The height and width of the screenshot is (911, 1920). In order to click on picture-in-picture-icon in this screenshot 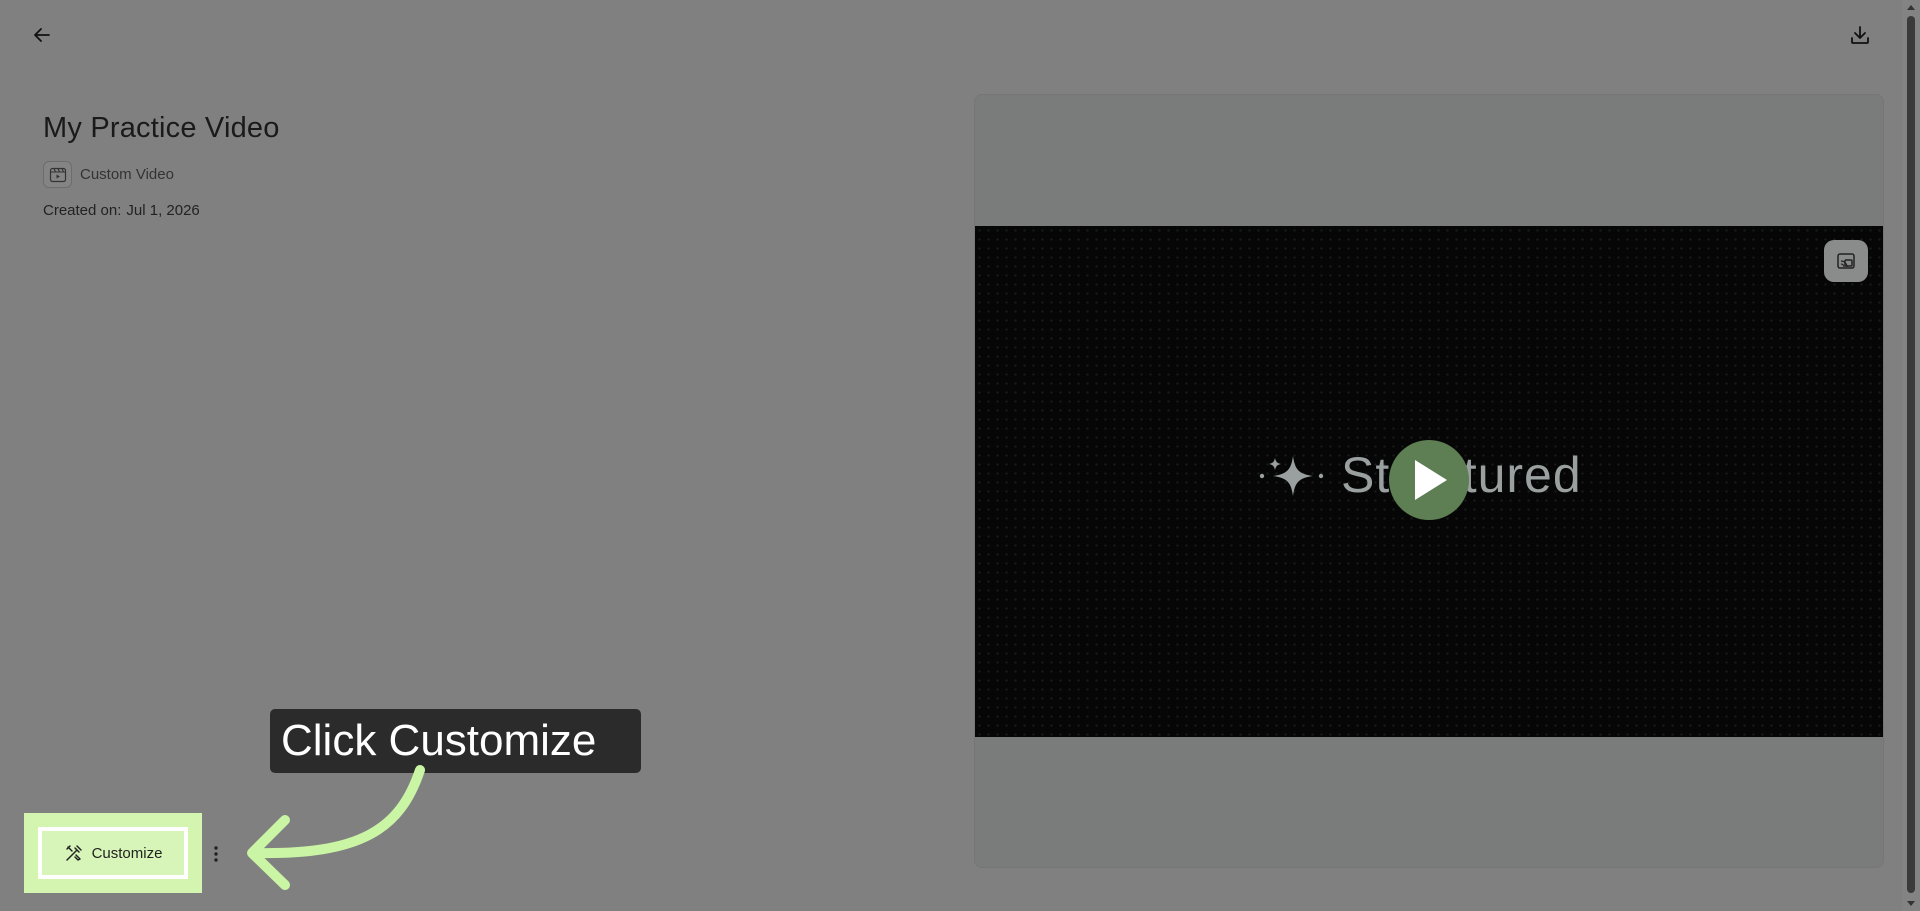, I will do `click(1846, 261)`.